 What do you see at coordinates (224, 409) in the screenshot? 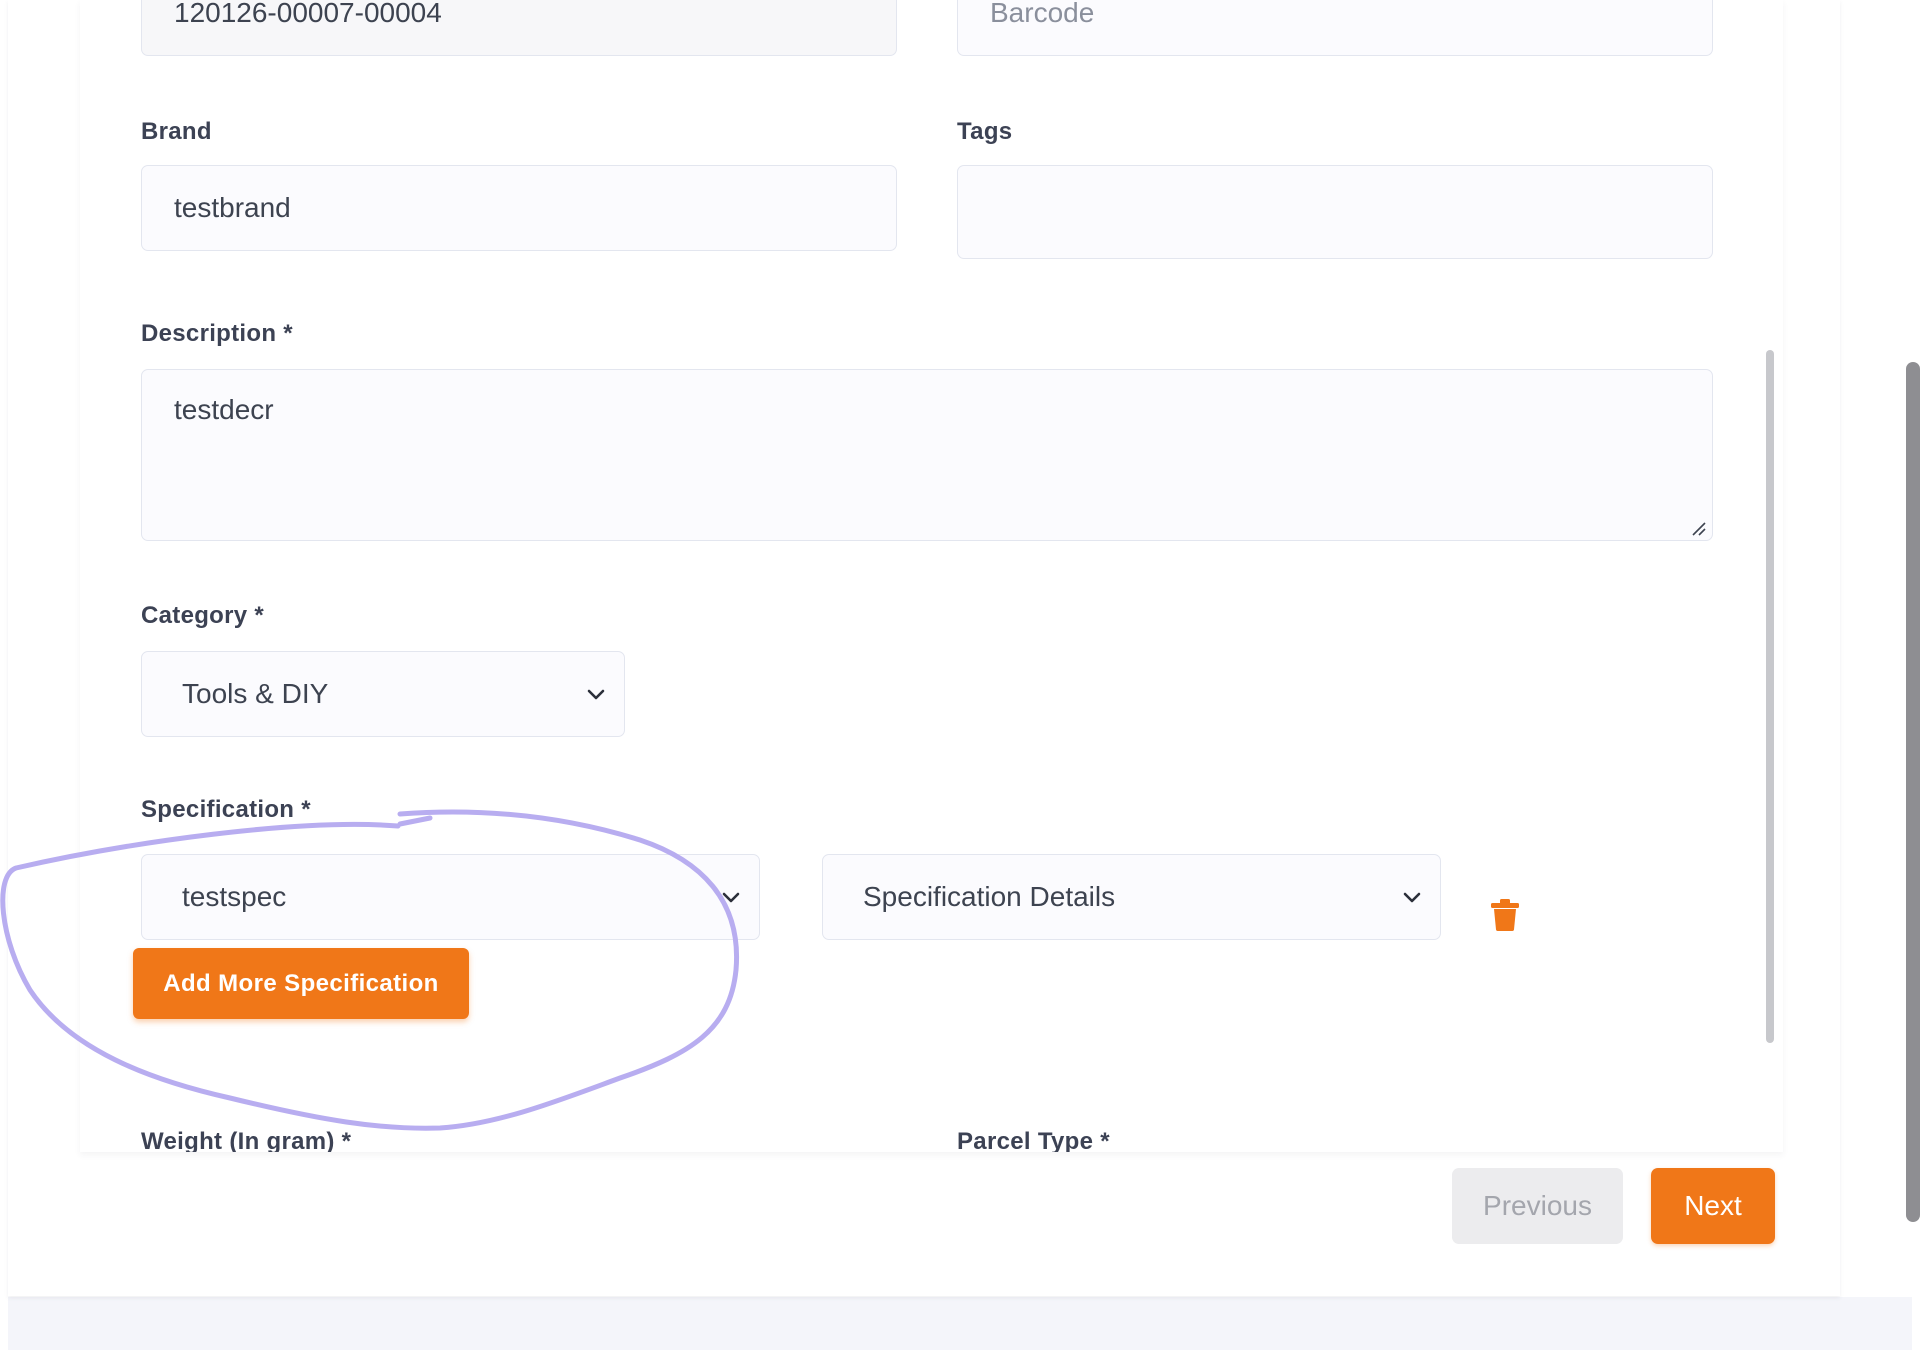
I see `description-value: testdecr` at bounding box center [224, 409].